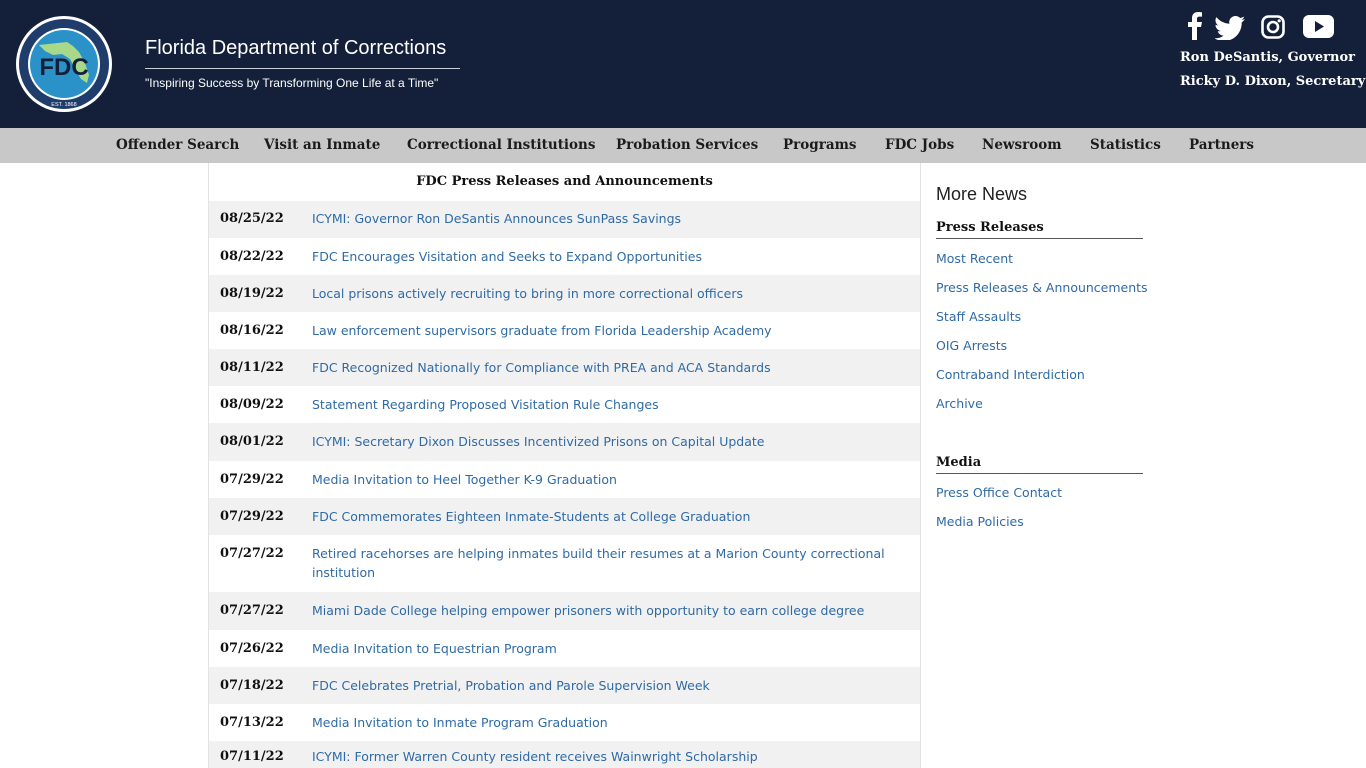 This screenshot has height=768, width=1366. What do you see at coordinates (687, 145) in the screenshot?
I see `nav-probation-services: Probation Services` at bounding box center [687, 145].